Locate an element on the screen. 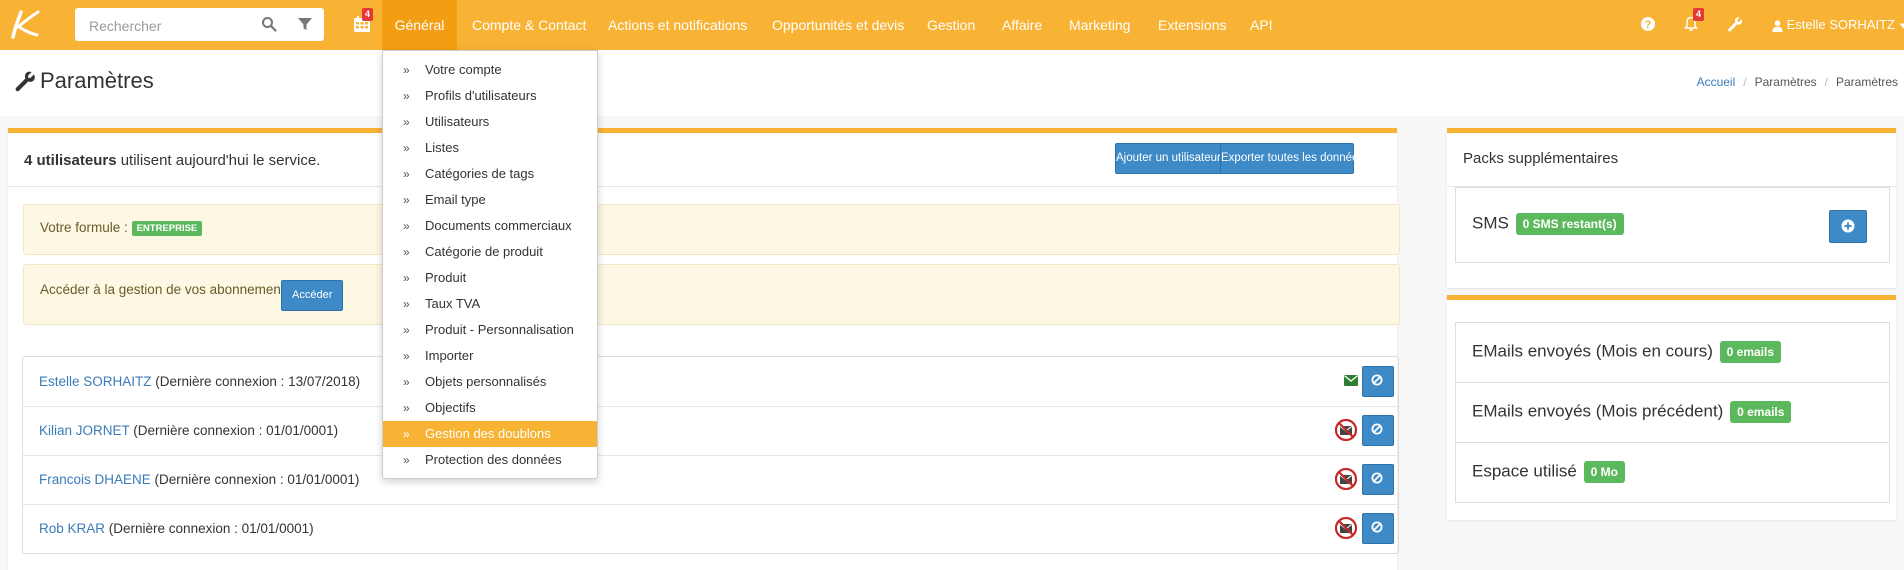 Image resolution: width=1904 pixels, height=570 pixels. menu-item-label: Profils d'utilisateurs is located at coordinates (481, 95).